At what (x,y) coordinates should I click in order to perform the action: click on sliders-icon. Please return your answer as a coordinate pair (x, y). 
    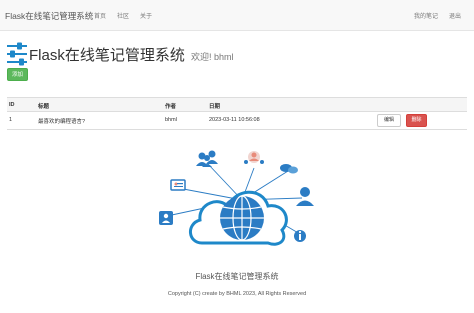
    Looking at the image, I should click on (17, 54).